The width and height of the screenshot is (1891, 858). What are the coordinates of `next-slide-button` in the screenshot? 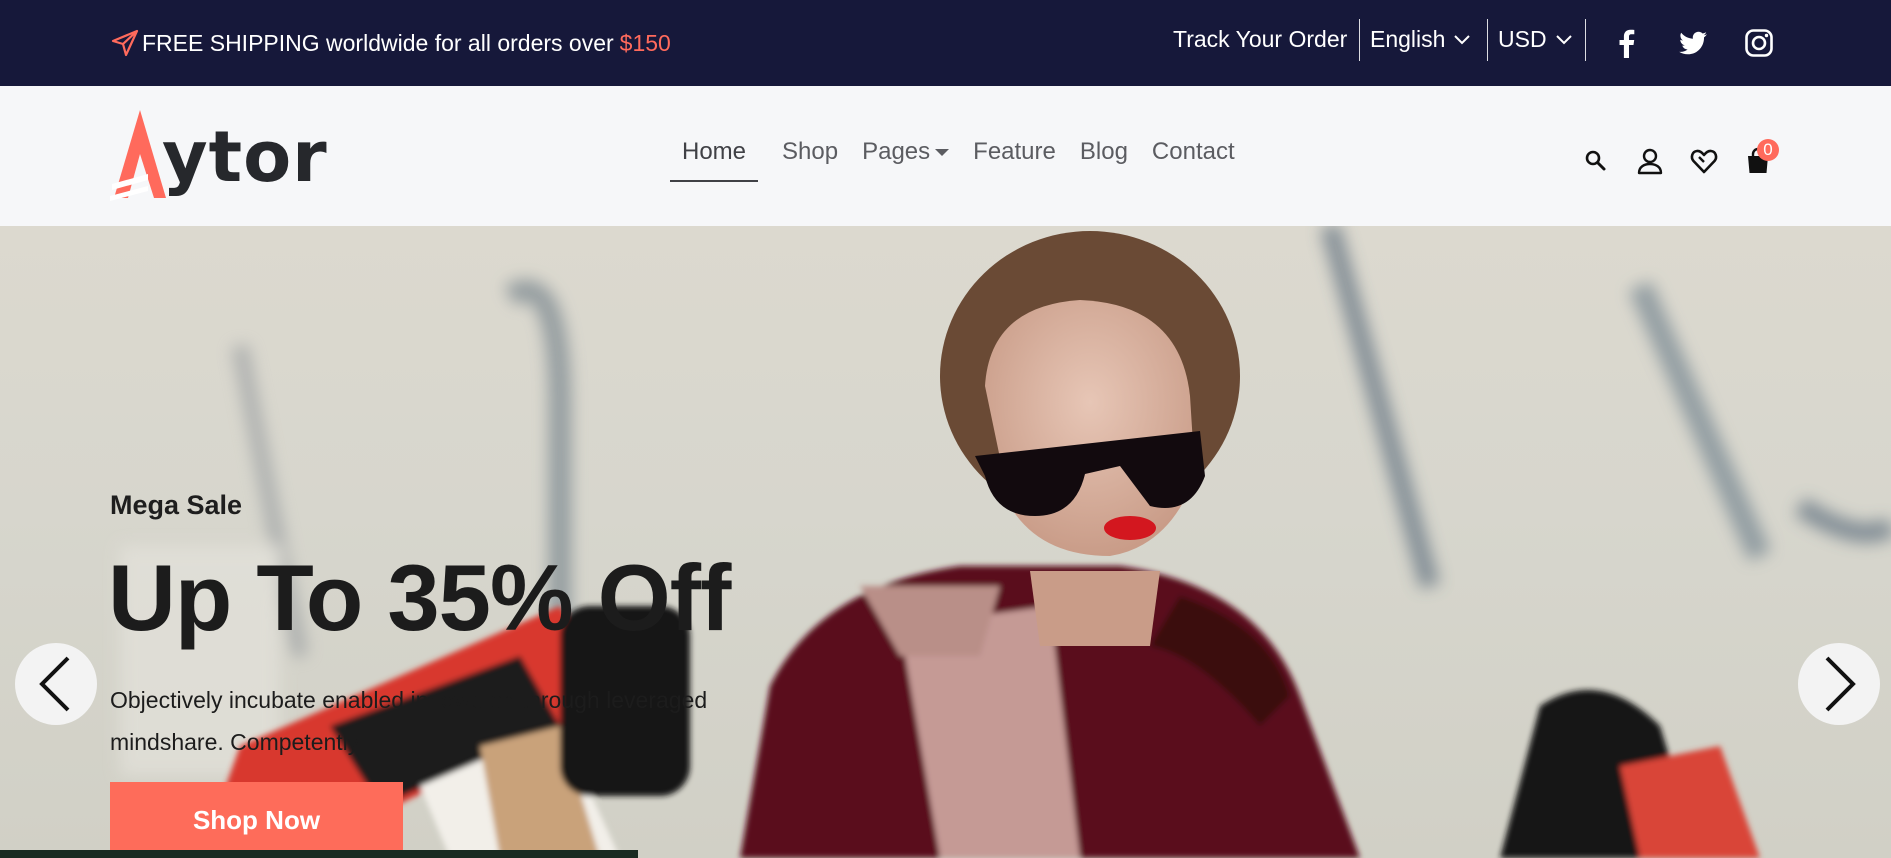 It's located at (1839, 684).